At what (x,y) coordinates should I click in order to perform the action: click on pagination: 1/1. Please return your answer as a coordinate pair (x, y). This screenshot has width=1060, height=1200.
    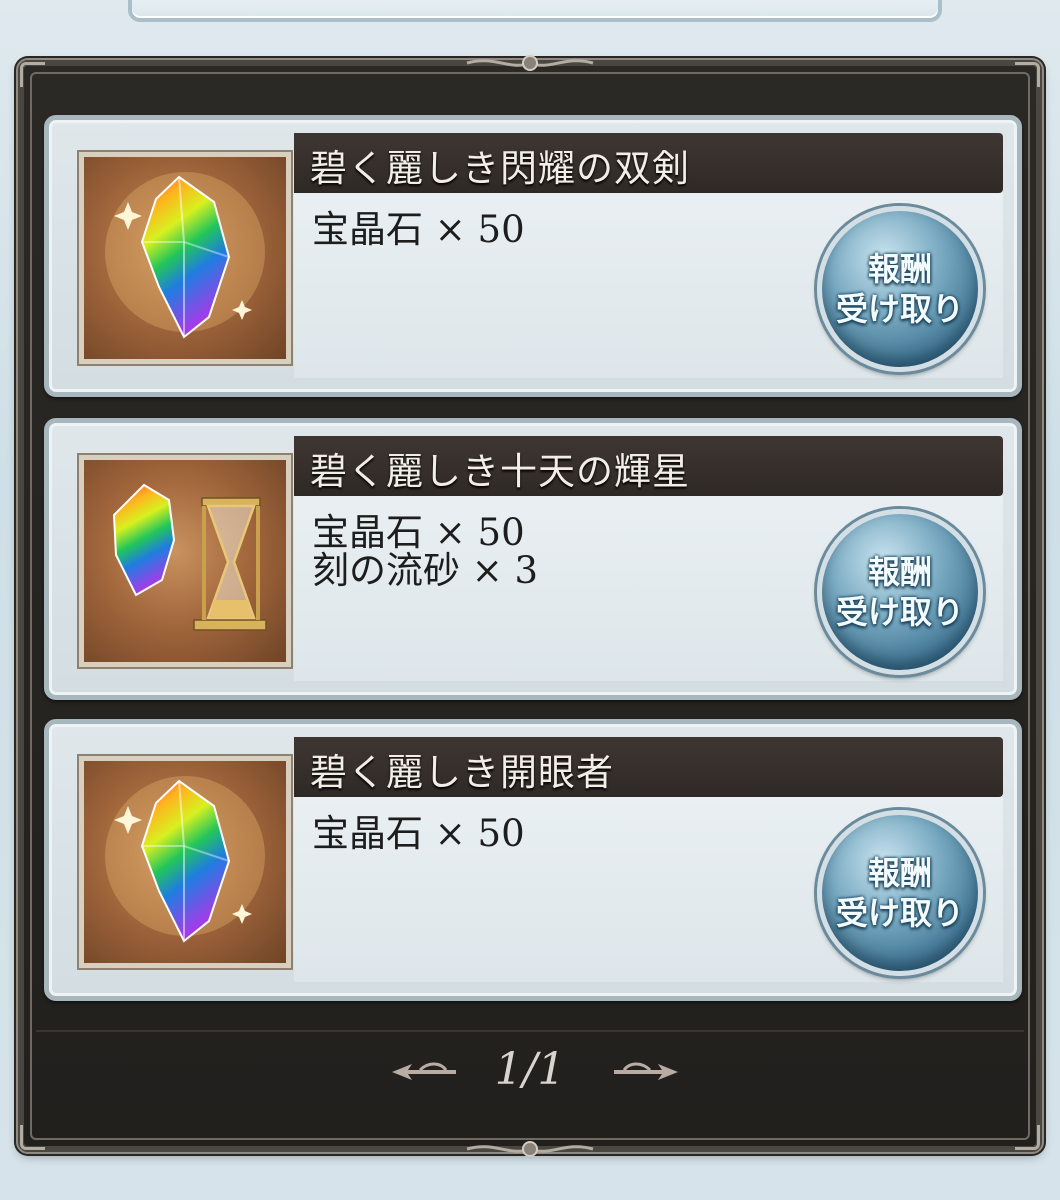
    Looking at the image, I should click on (530, 1070).